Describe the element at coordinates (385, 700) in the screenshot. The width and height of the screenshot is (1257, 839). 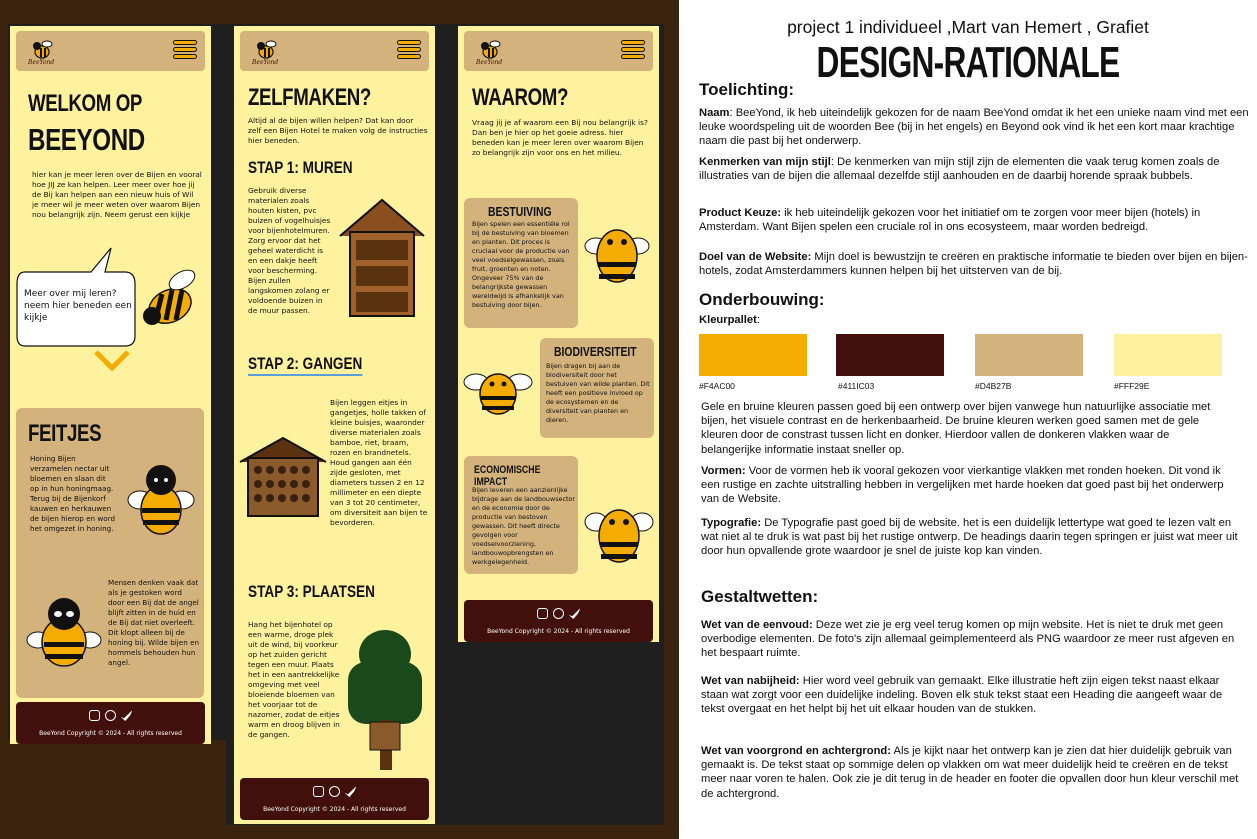
I see `tree-bee-hotel-icon` at that location.